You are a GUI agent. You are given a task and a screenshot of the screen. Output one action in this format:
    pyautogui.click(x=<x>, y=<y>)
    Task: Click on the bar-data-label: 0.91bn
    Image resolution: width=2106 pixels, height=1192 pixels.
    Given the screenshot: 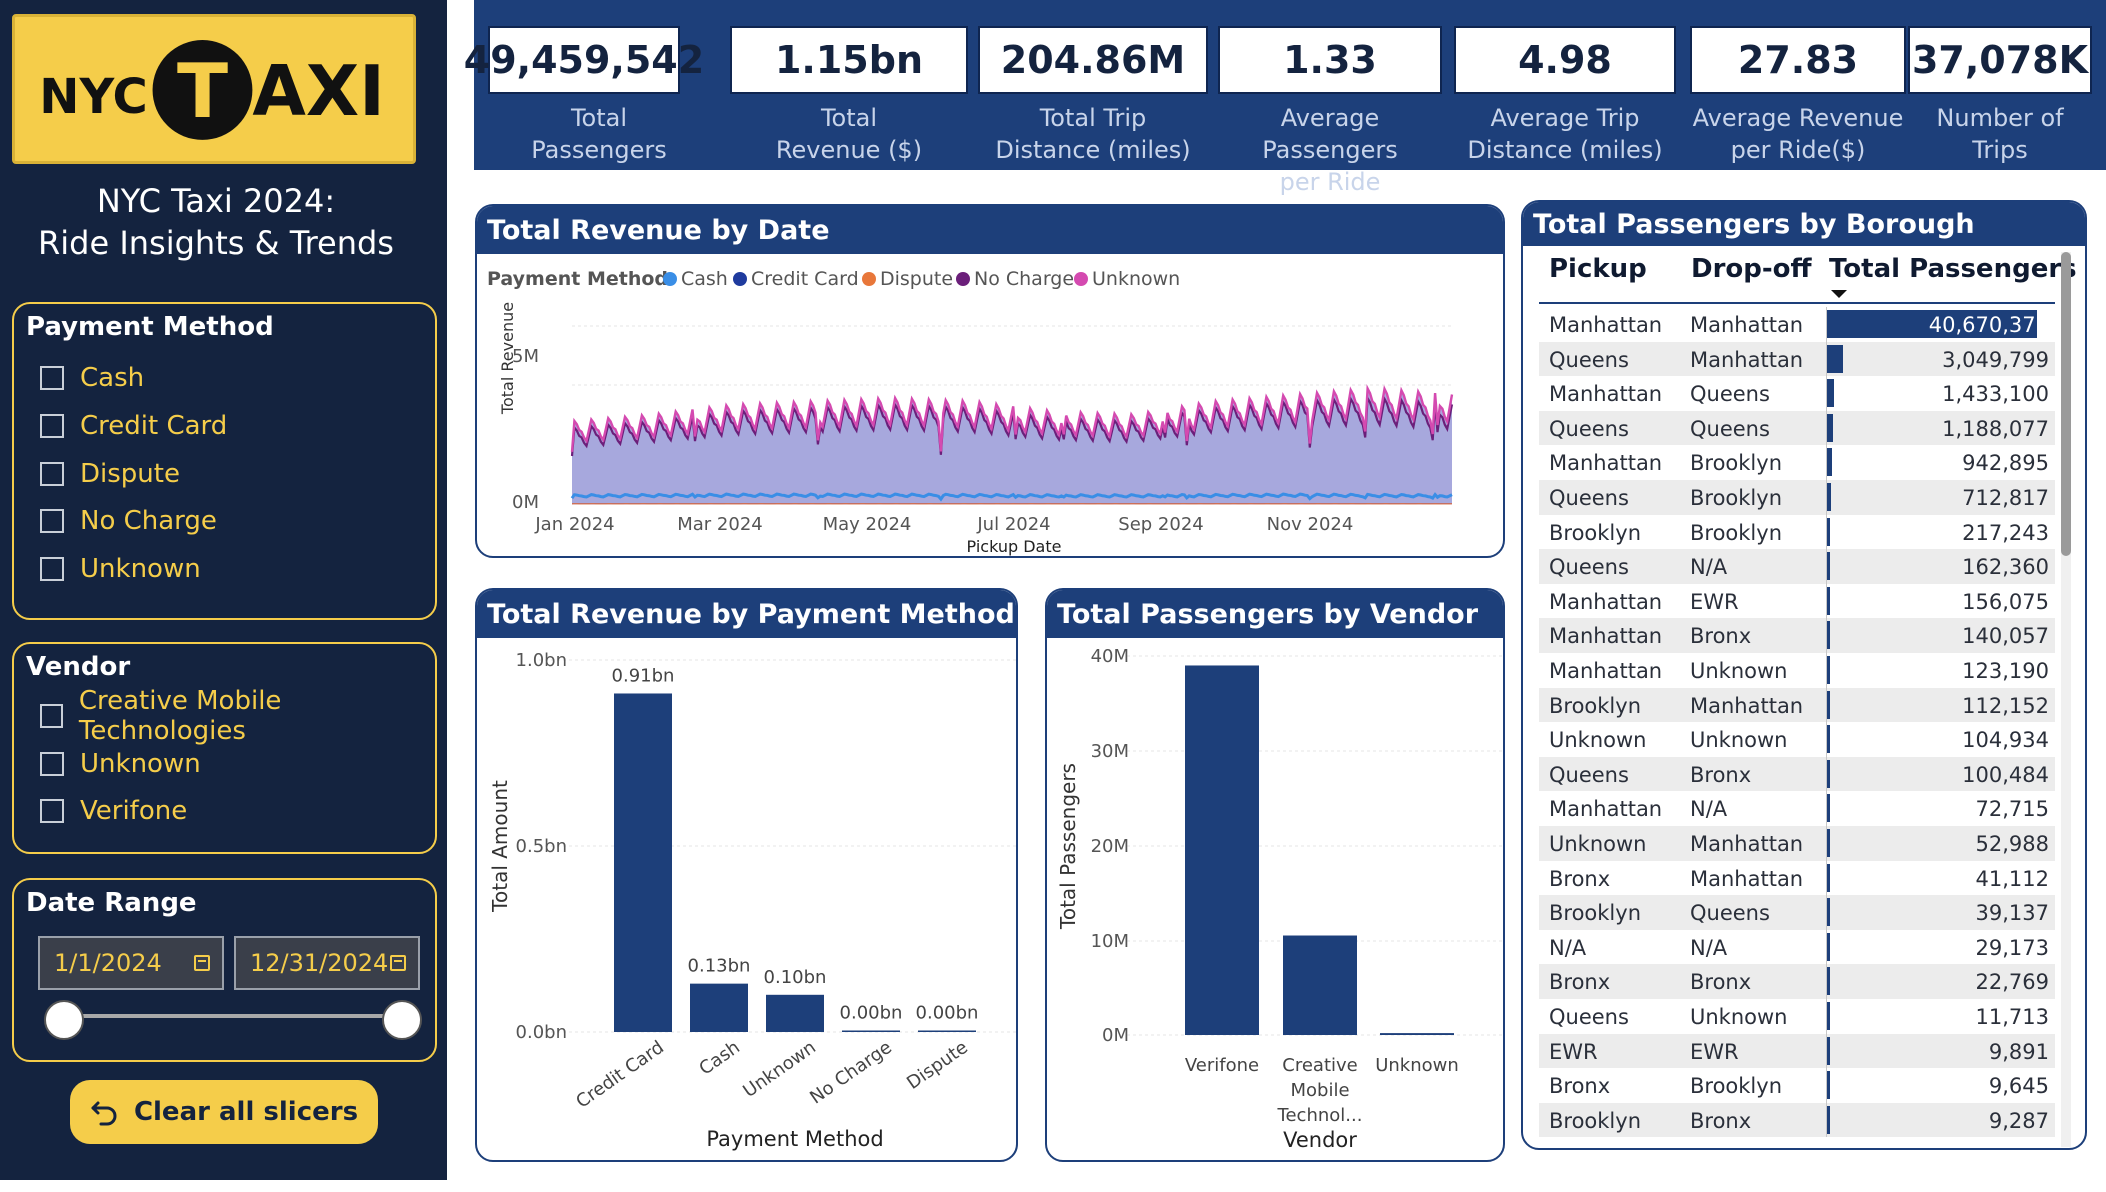 What is the action you would take?
    pyautogui.click(x=643, y=675)
    